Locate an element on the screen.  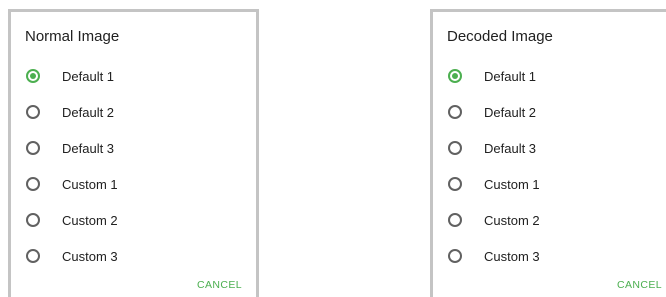
dialog-title: Normal Image is located at coordinates (72, 36).